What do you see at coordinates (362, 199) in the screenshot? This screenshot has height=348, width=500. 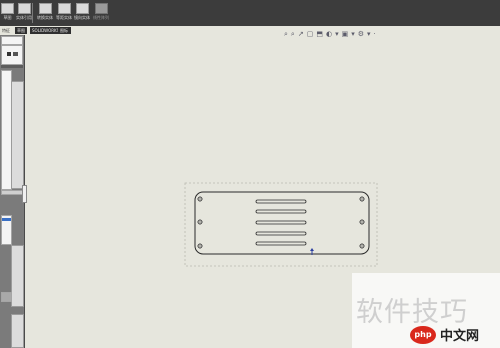 I see `mounting-hole-top-right` at bounding box center [362, 199].